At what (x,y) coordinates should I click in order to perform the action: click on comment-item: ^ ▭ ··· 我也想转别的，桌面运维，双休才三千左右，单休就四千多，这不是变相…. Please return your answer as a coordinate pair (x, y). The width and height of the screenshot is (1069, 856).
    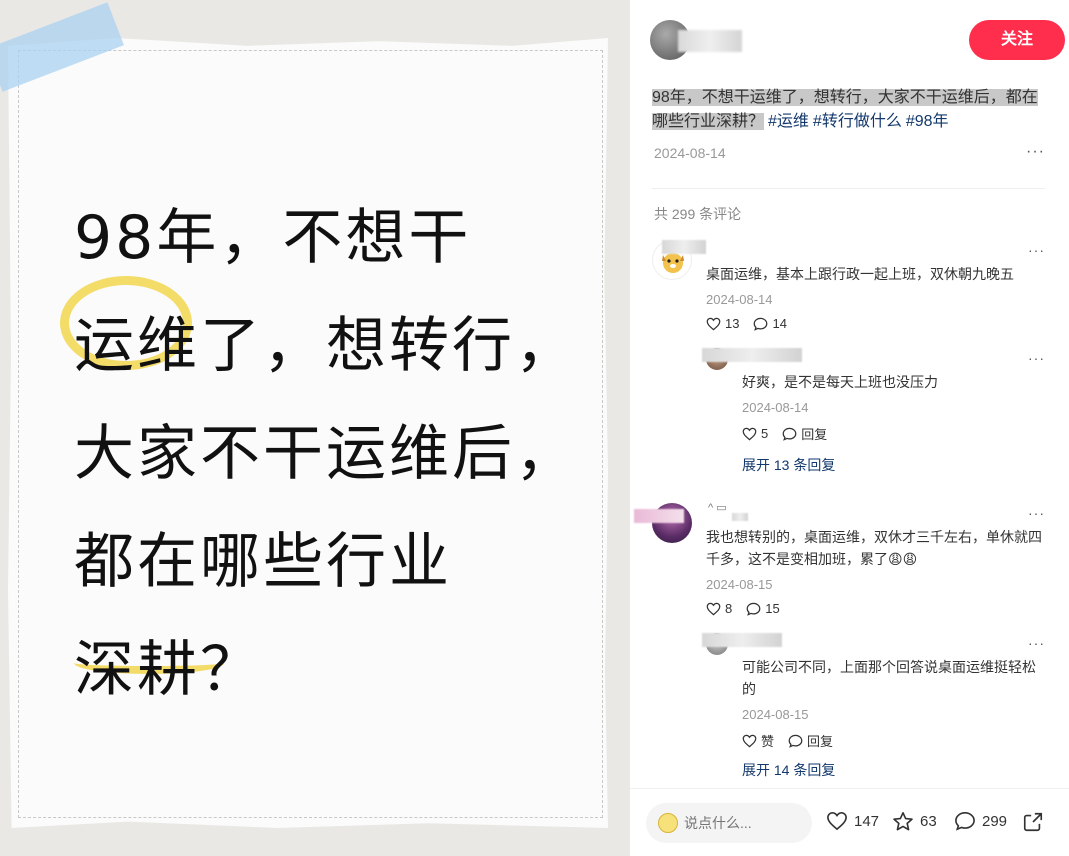
    Looking at the image, I should click on (840, 642).